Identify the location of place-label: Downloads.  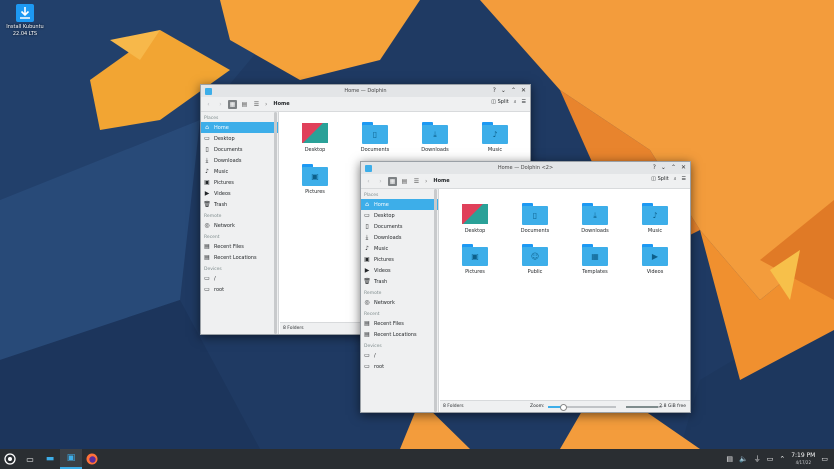
(388, 237).